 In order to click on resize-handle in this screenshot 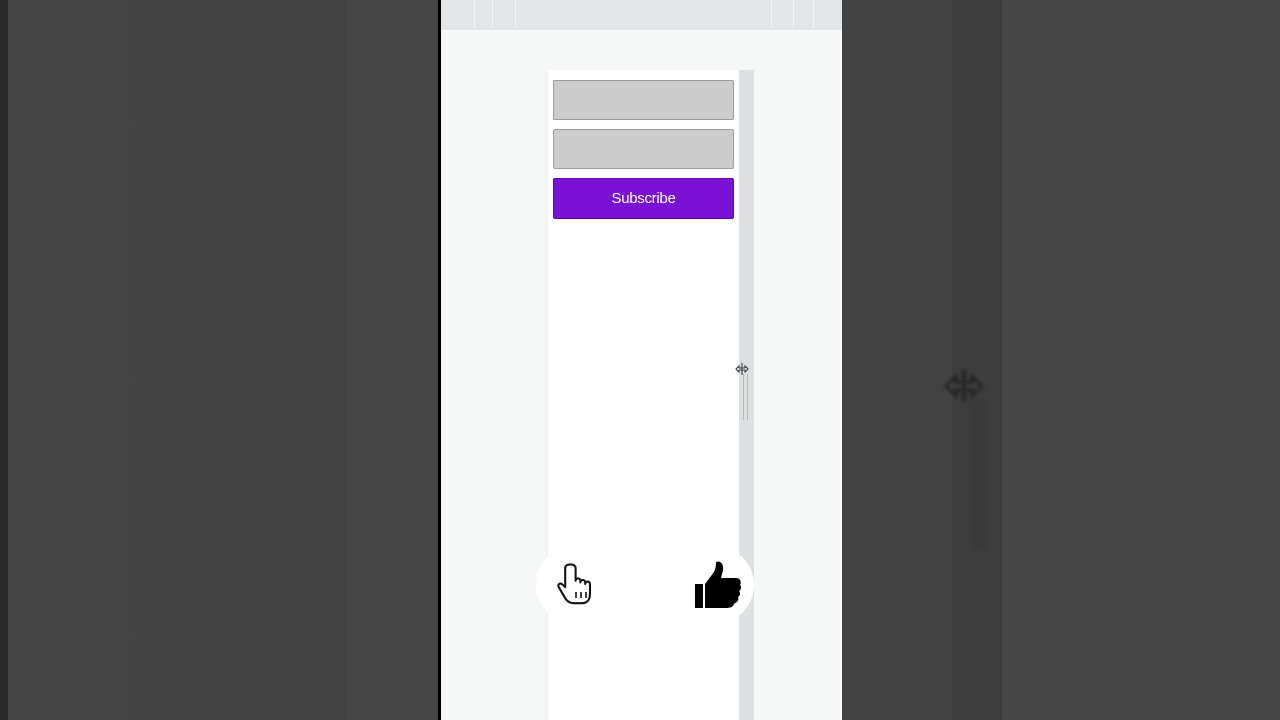, I will do `click(745, 397)`.